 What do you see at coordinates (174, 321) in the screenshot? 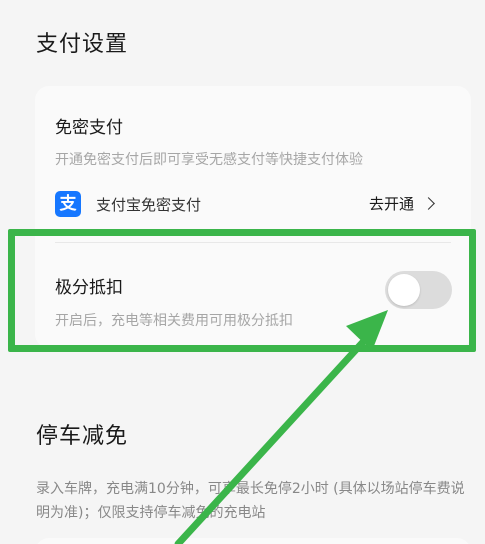
I see `credit-deduction-description: 开启后，充电等相关费用可用极分抵扣` at bounding box center [174, 321].